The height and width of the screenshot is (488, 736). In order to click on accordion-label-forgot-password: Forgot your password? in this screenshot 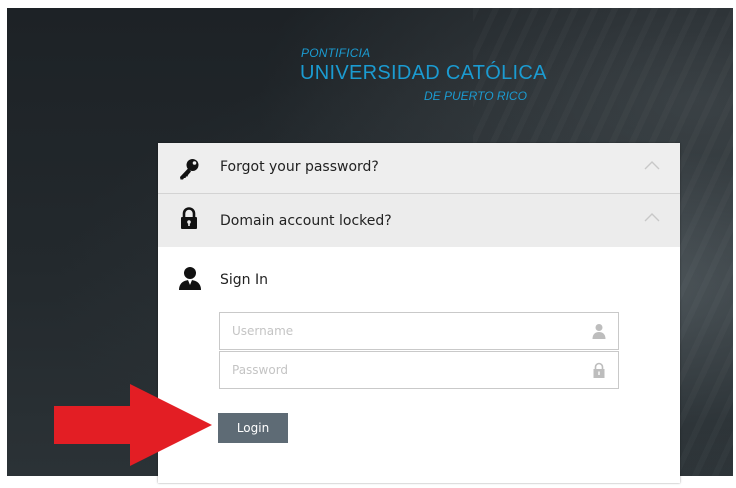, I will do `click(299, 167)`.